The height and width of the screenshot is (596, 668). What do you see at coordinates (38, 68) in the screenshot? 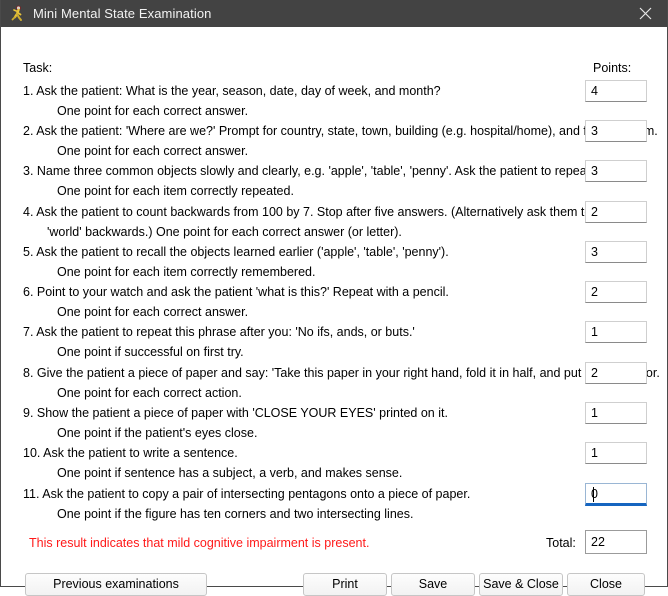
I see `column-header-task: Task:` at bounding box center [38, 68].